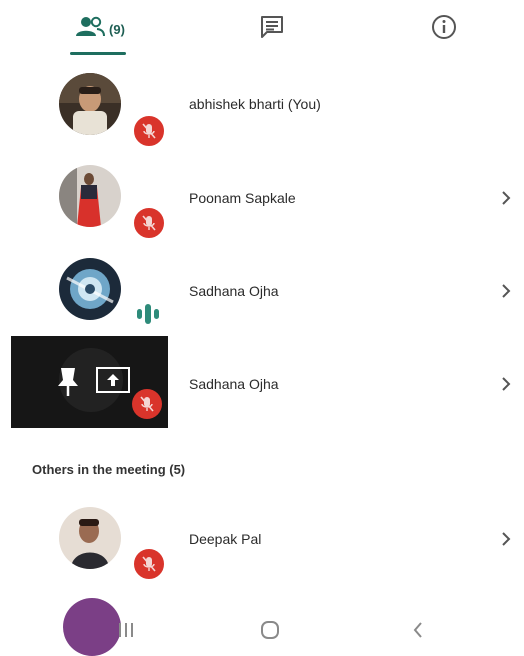 Image resolution: width=524 pixels, height=656 pixels. I want to click on chat-icon, so click(272, 29).